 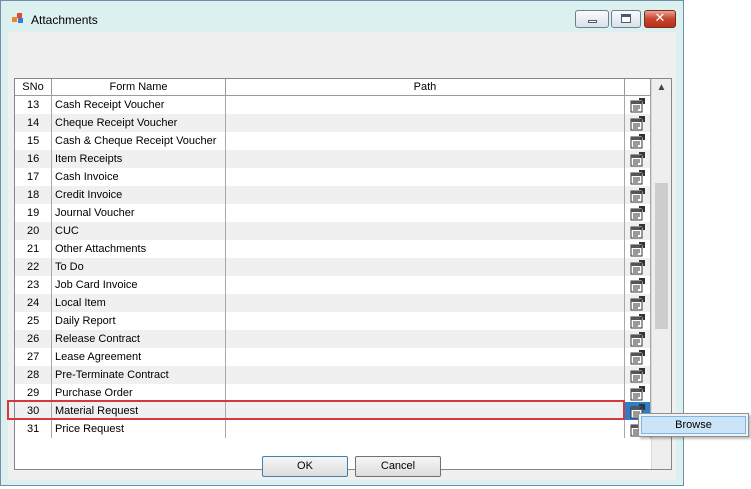 What do you see at coordinates (626, 19) in the screenshot?
I see `maximize-button` at bounding box center [626, 19].